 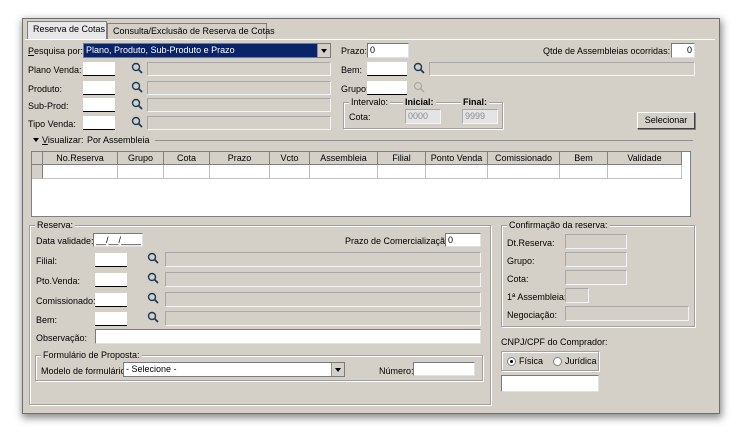 What do you see at coordinates (323, 279) in the screenshot?
I see `pto-venda-desc` at bounding box center [323, 279].